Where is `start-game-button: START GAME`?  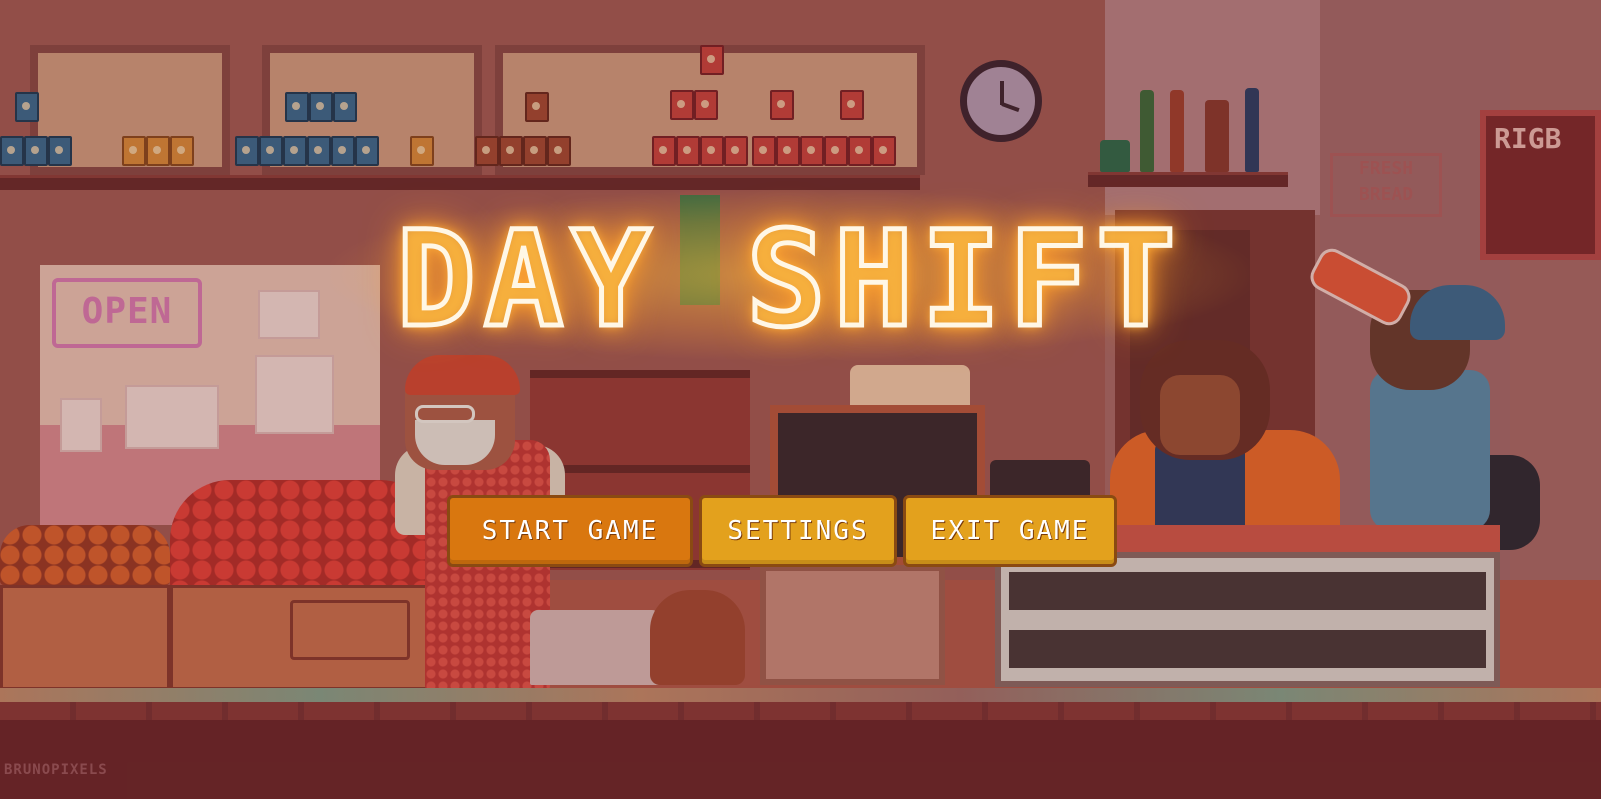
start-game-button: START GAME is located at coordinates (570, 531).